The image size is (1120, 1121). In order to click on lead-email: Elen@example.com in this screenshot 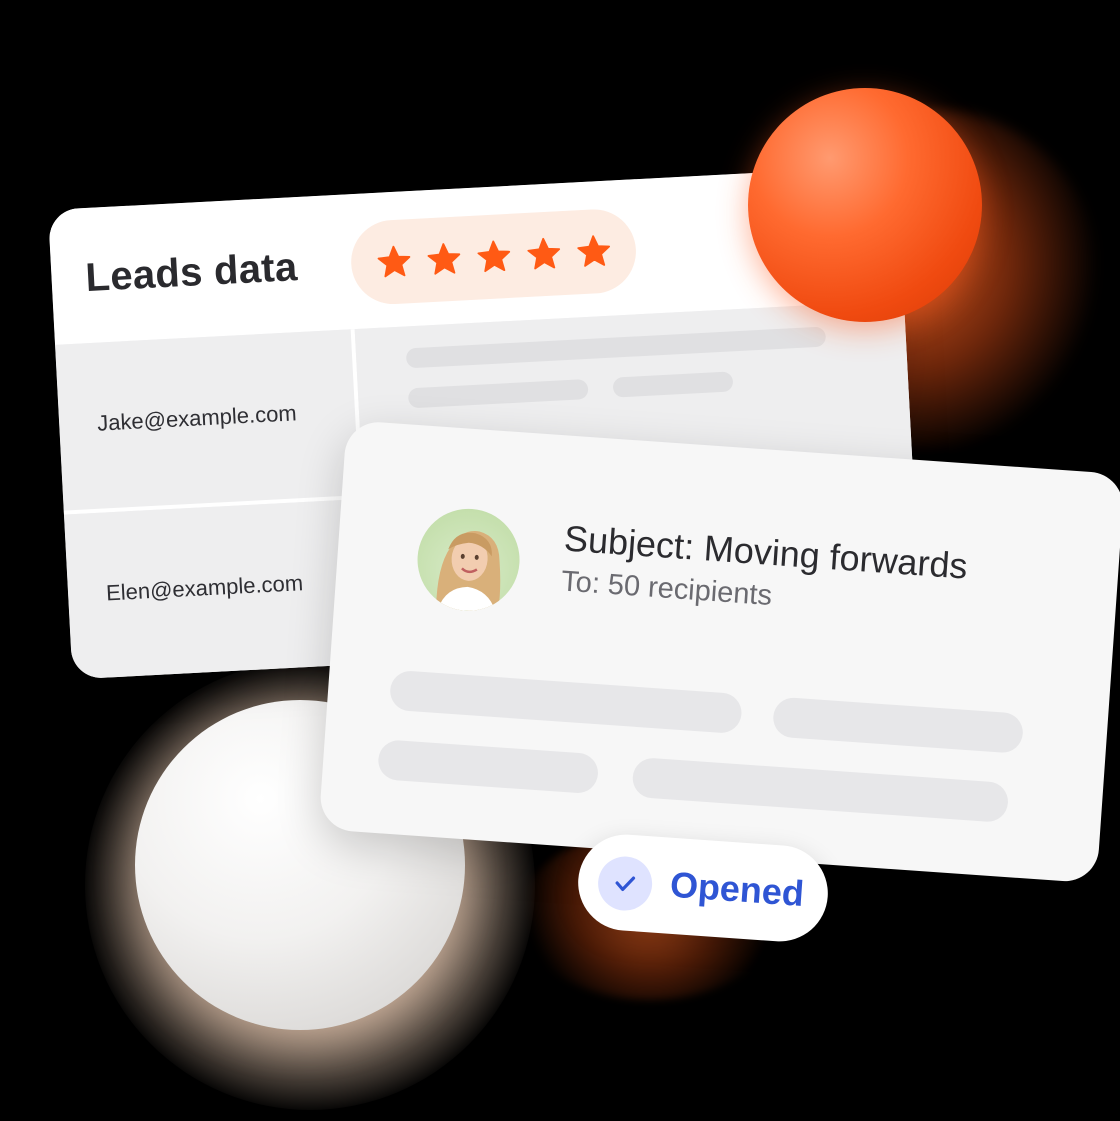, I will do `click(204, 588)`.